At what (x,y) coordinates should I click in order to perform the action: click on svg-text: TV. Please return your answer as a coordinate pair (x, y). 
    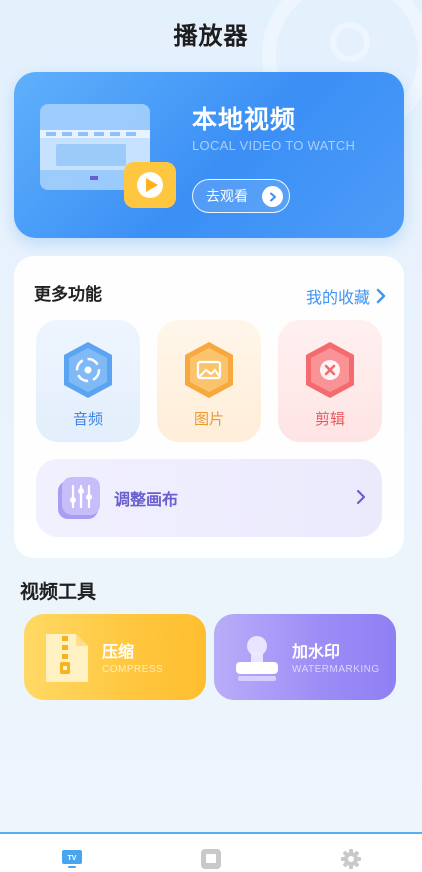
    Looking at the image, I should click on (72, 858).